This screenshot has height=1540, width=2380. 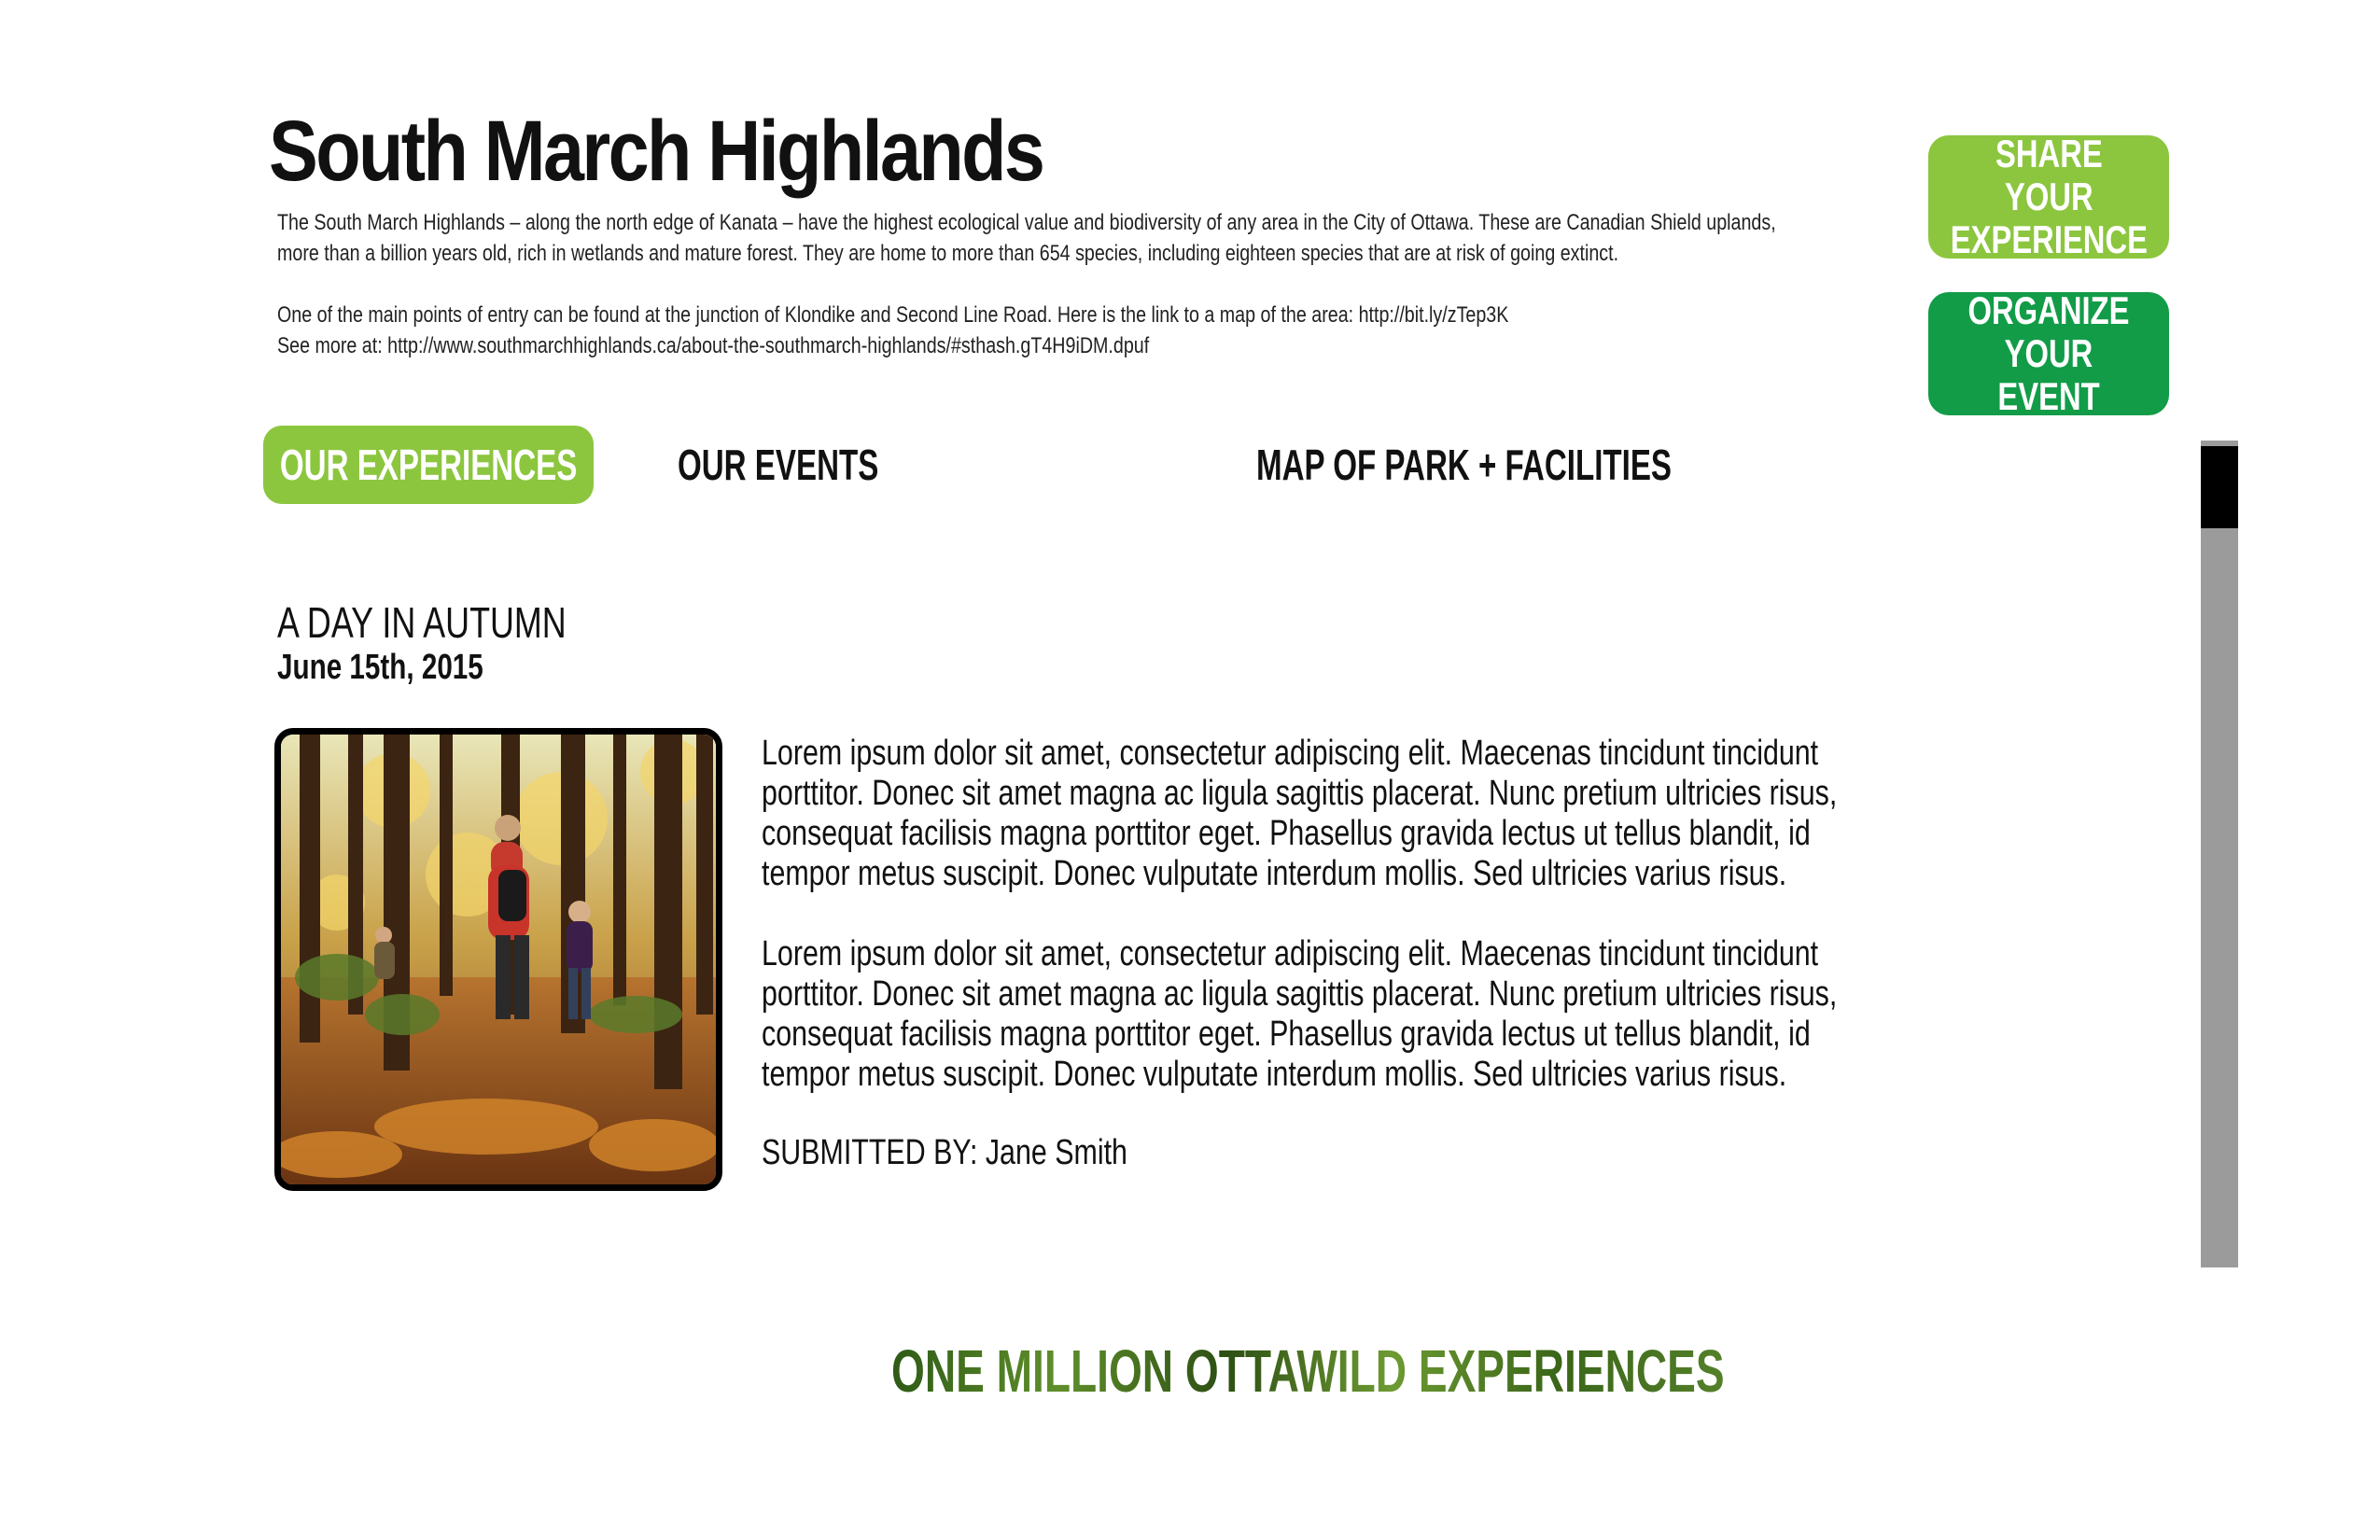 What do you see at coordinates (657, 151) in the screenshot?
I see `page-title: South March Highlands` at bounding box center [657, 151].